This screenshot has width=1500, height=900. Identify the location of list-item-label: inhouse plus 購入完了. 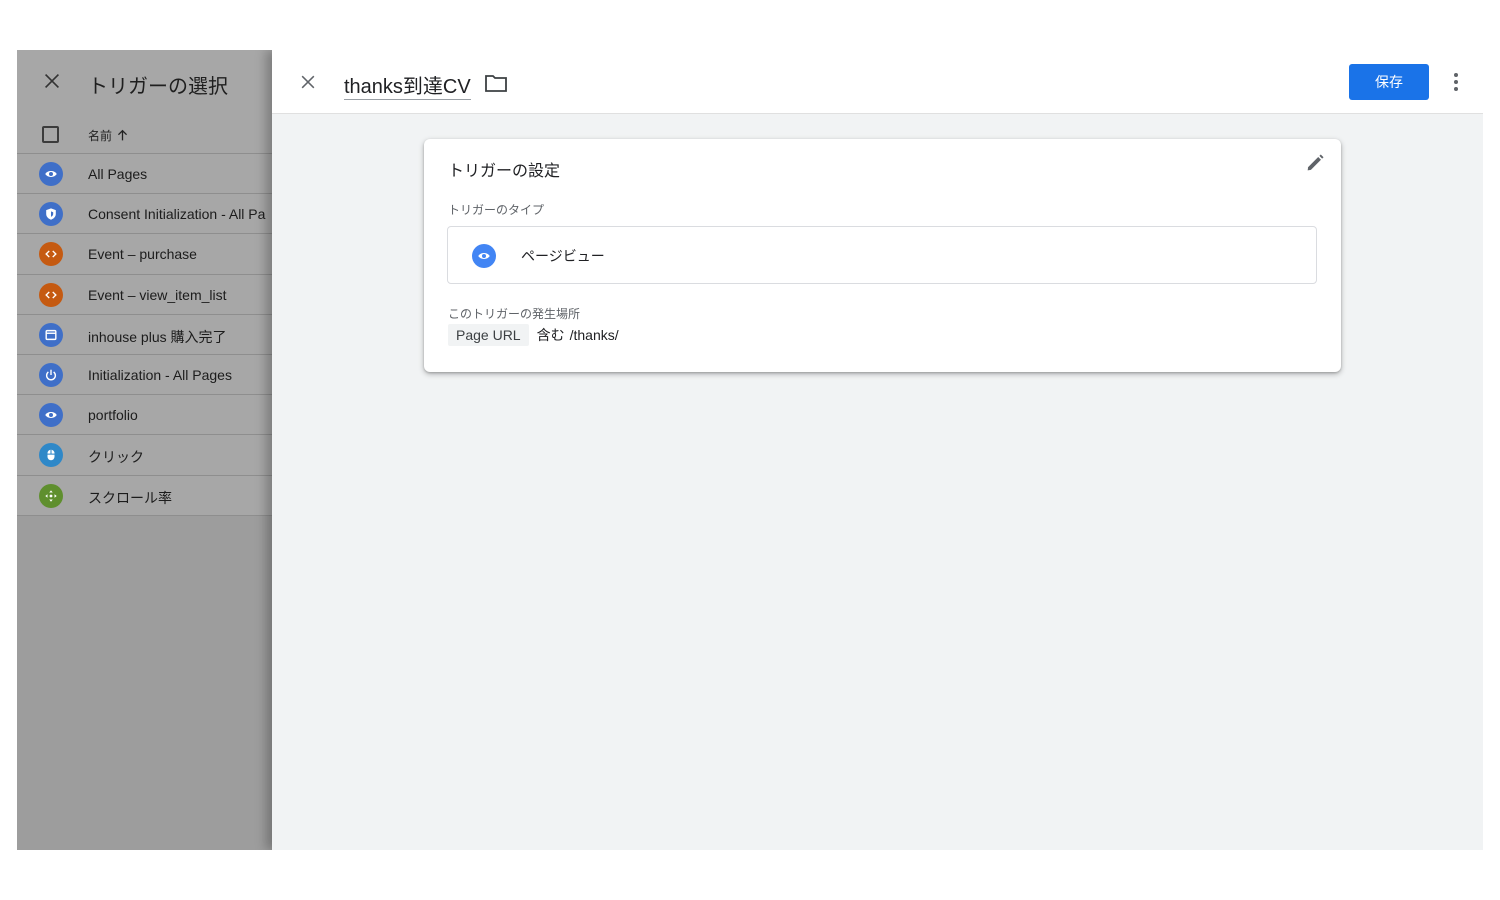
(157, 336).